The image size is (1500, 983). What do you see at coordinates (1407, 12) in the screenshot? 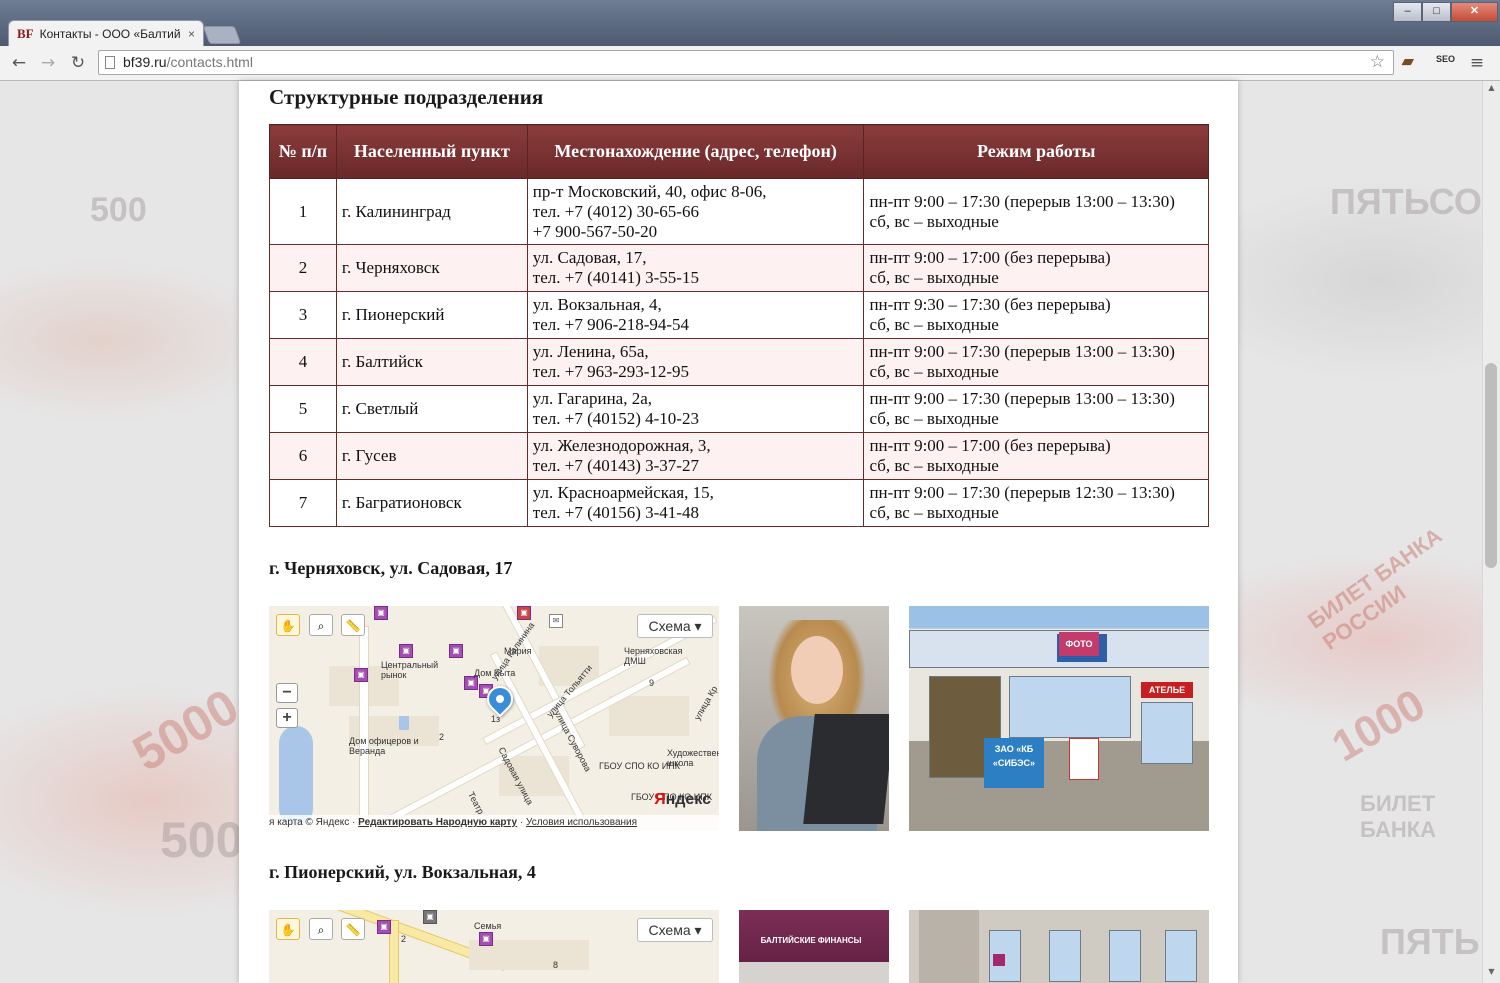
I see `minimize-button: –` at bounding box center [1407, 12].